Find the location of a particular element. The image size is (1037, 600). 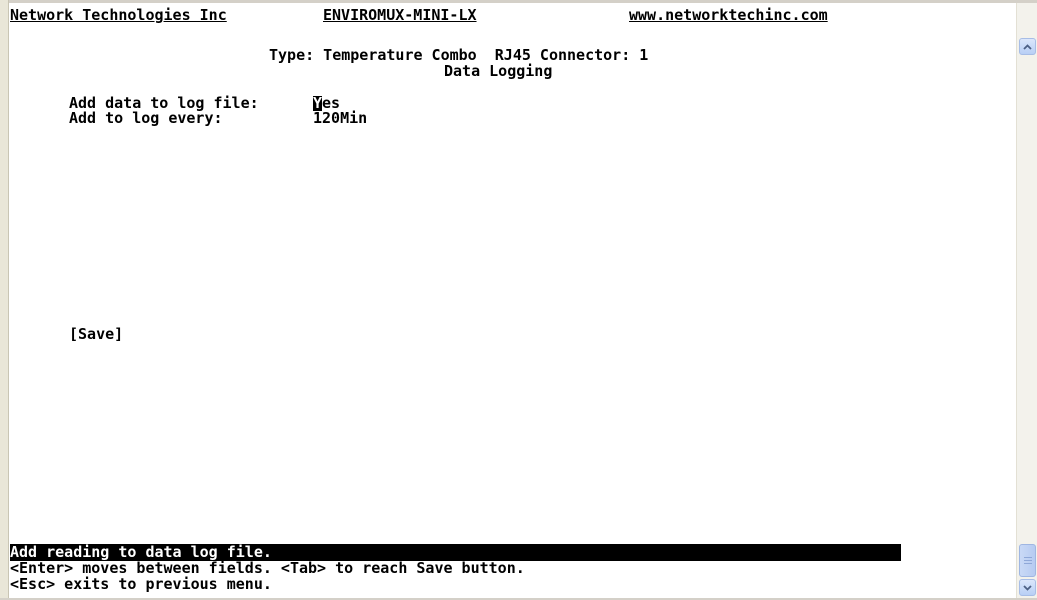

scroll-up-button is located at coordinates (1027, 46).